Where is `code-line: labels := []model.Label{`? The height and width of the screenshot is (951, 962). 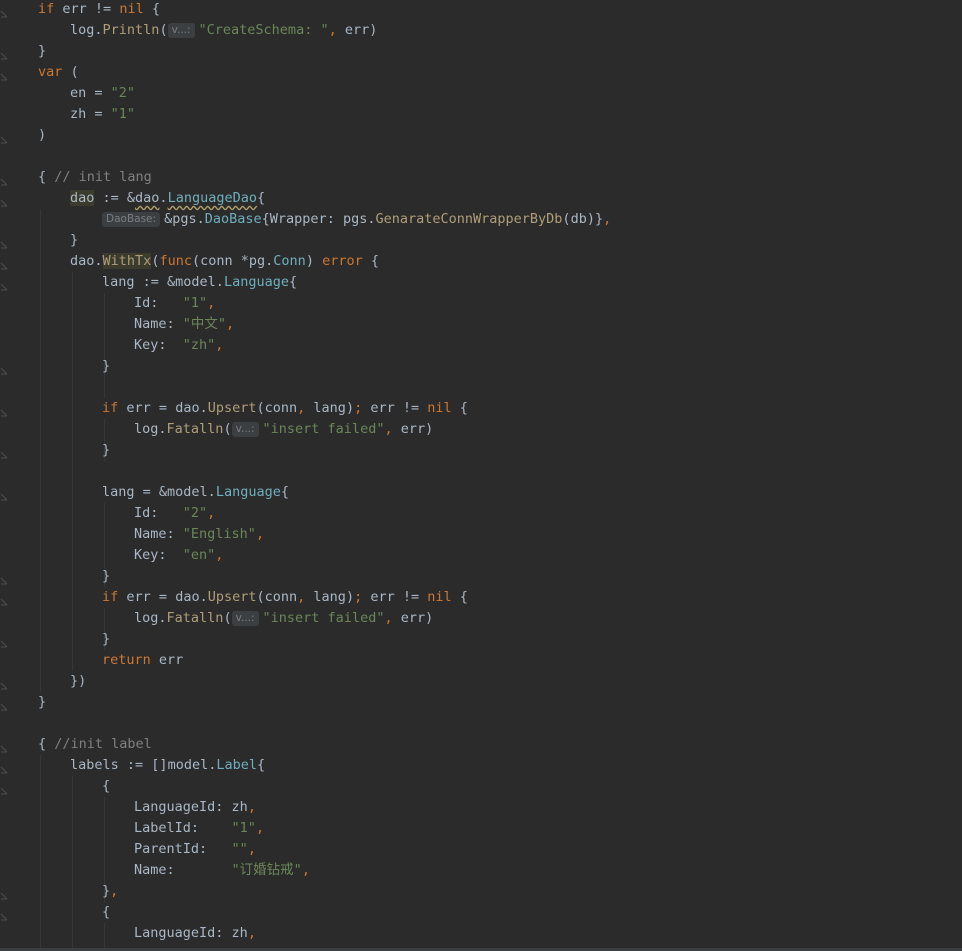 code-line: labels := []model.Label{ is located at coordinates (167, 765).